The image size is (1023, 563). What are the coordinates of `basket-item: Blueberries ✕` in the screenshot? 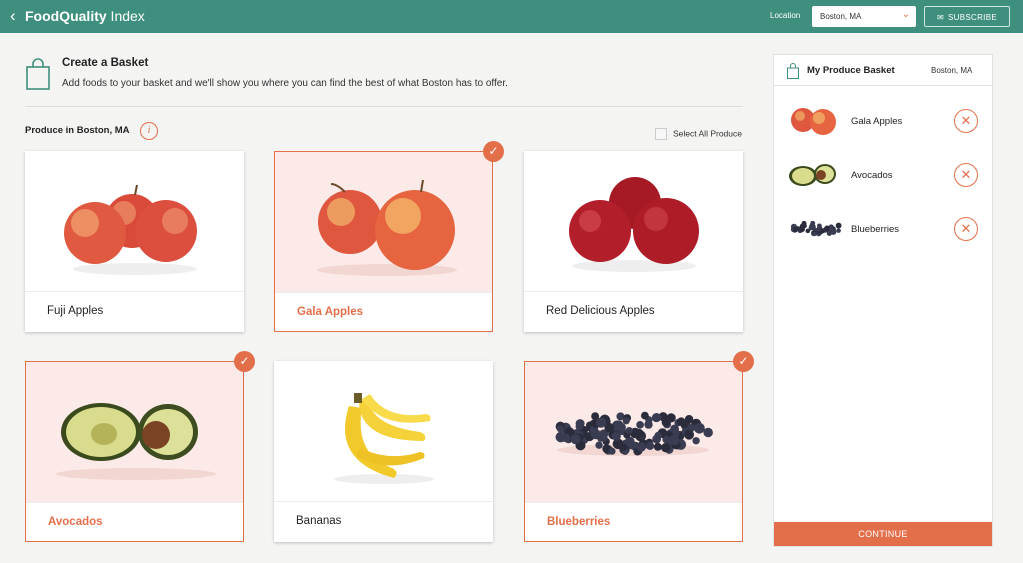 It's located at (883, 230).